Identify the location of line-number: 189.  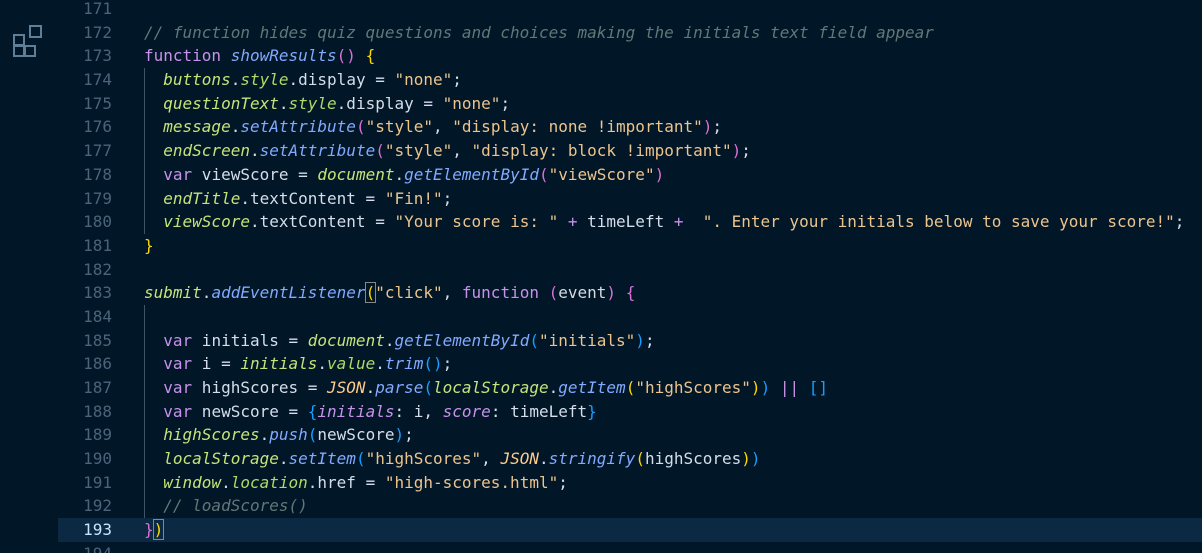
(97, 435).